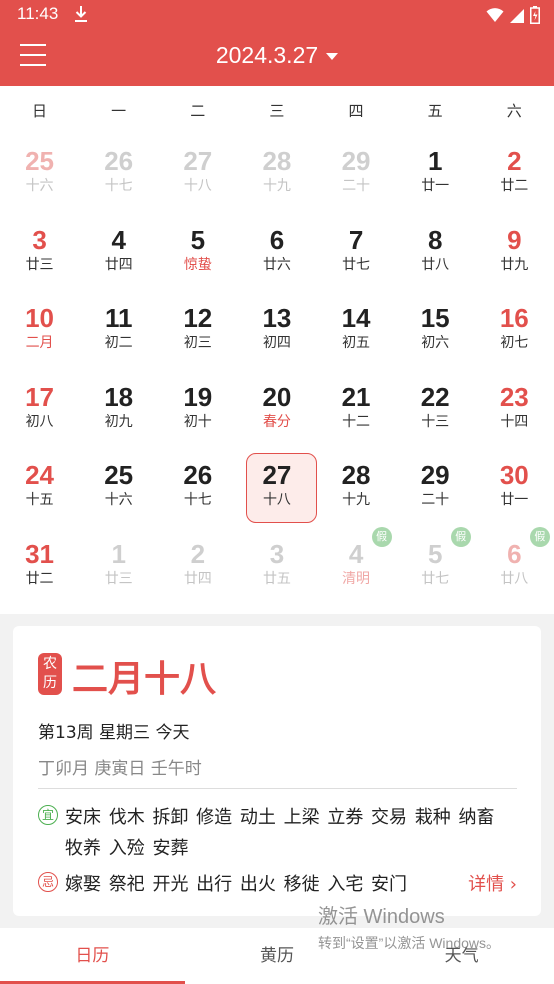 Image resolution: width=554 pixels, height=984 pixels. What do you see at coordinates (277, 788) in the screenshot?
I see `divider` at bounding box center [277, 788].